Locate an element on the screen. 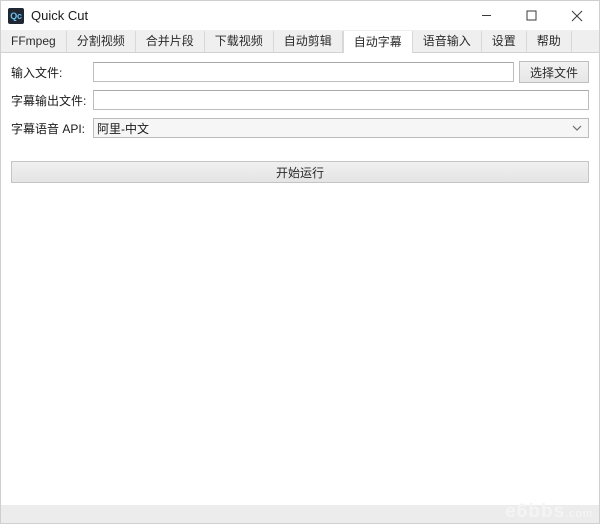 Image resolution: width=600 pixels, height=524 pixels. chevron-down-icon is located at coordinates (577, 128).